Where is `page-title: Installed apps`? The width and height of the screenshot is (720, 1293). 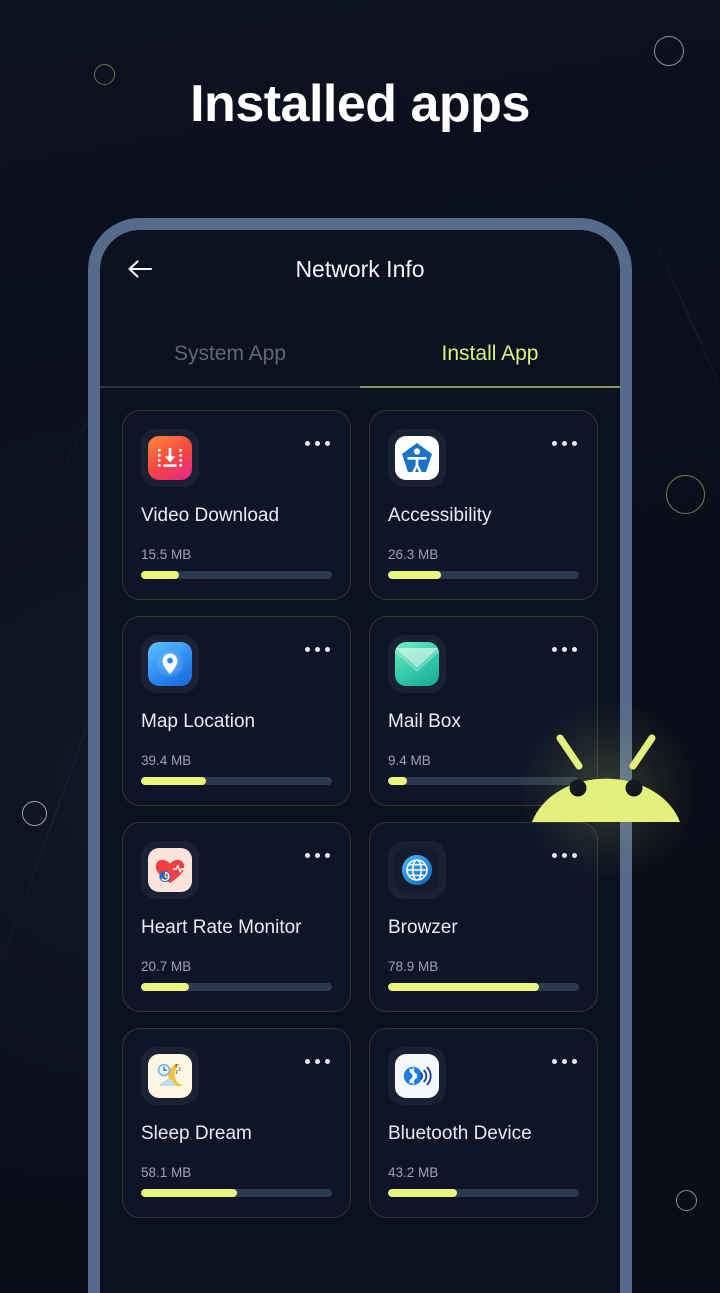 page-title: Installed apps is located at coordinates (360, 104).